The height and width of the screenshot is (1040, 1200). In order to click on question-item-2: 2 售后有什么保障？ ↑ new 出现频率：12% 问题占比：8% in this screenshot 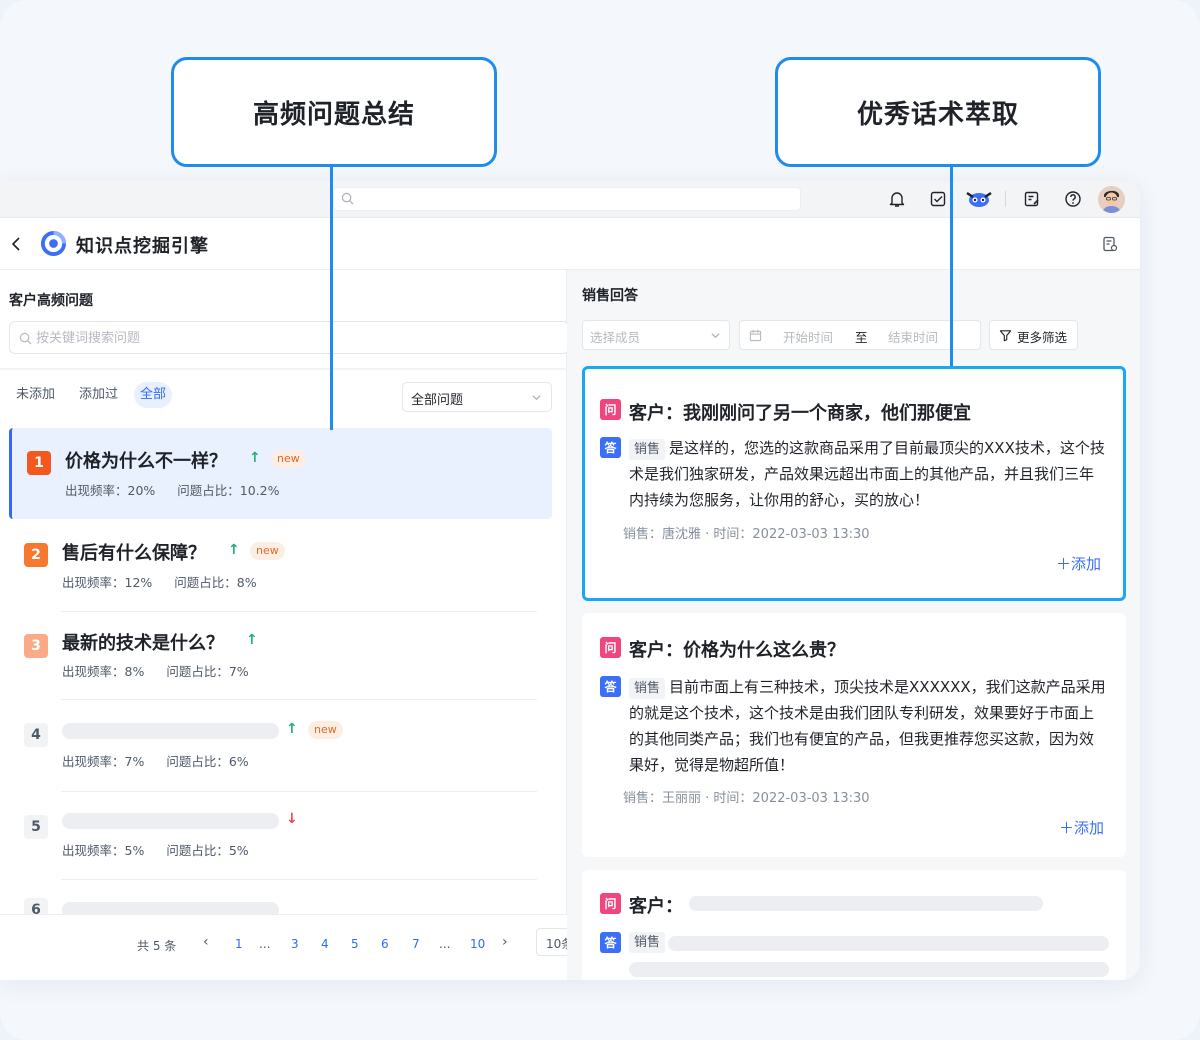, I will do `click(280, 565)`.